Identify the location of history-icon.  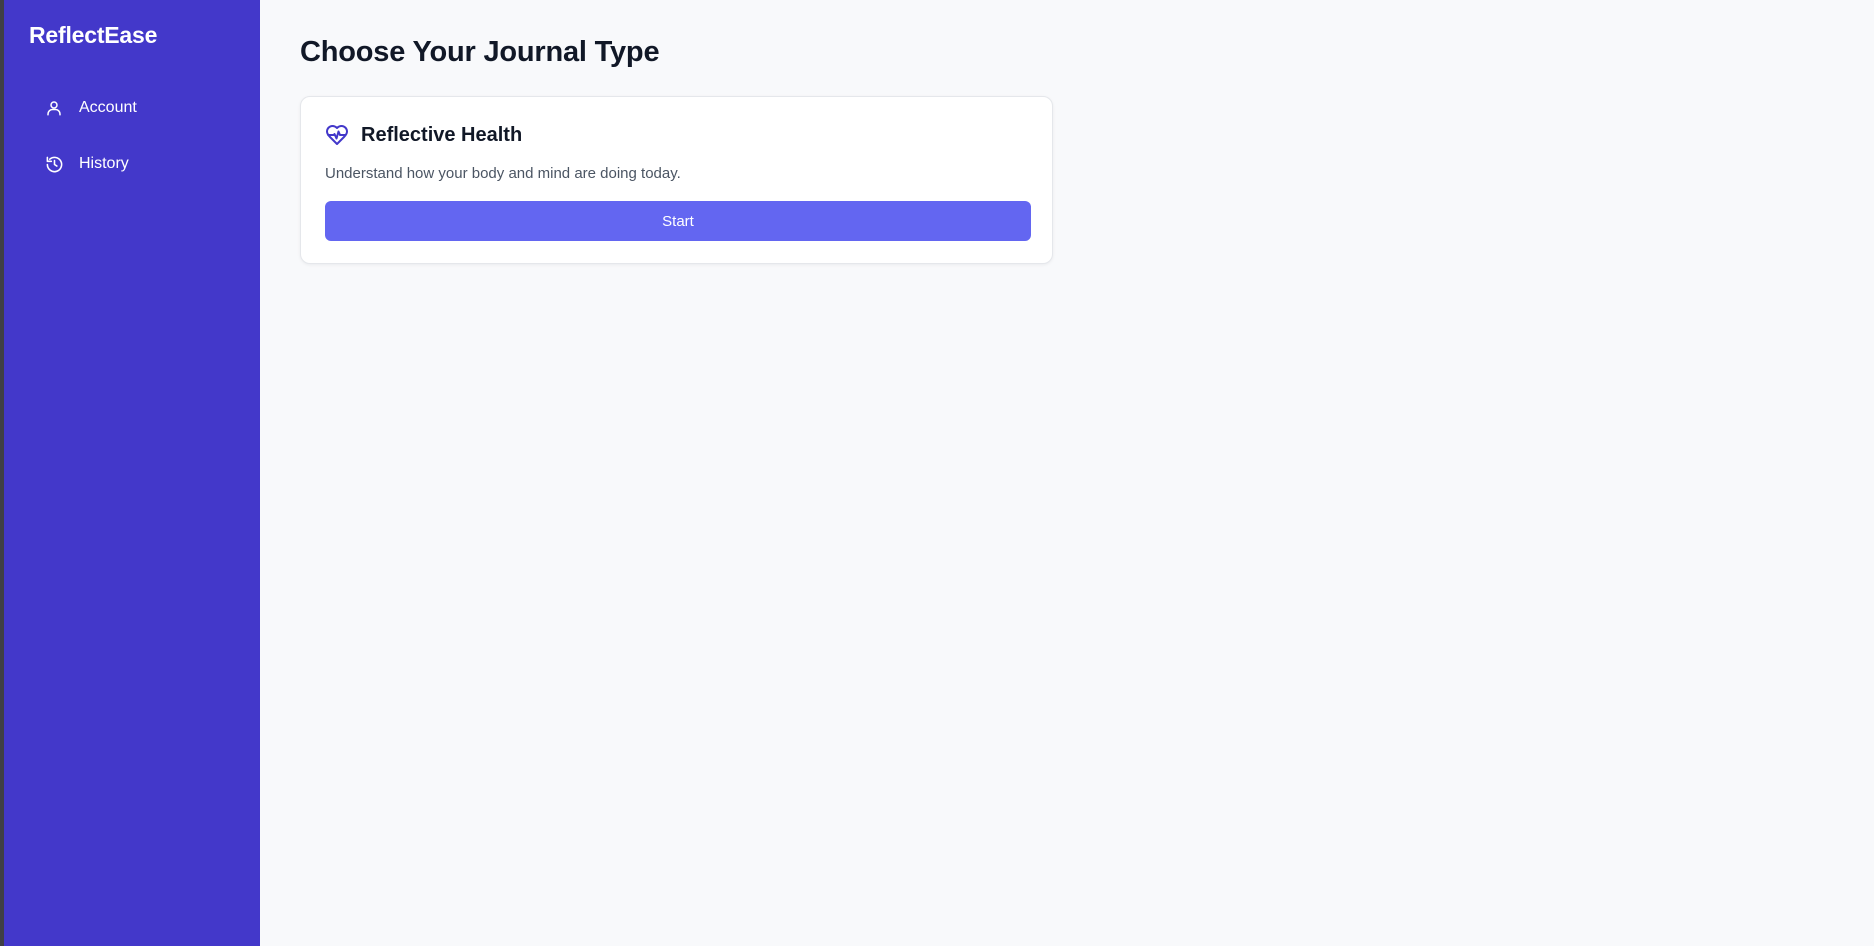
(54, 164).